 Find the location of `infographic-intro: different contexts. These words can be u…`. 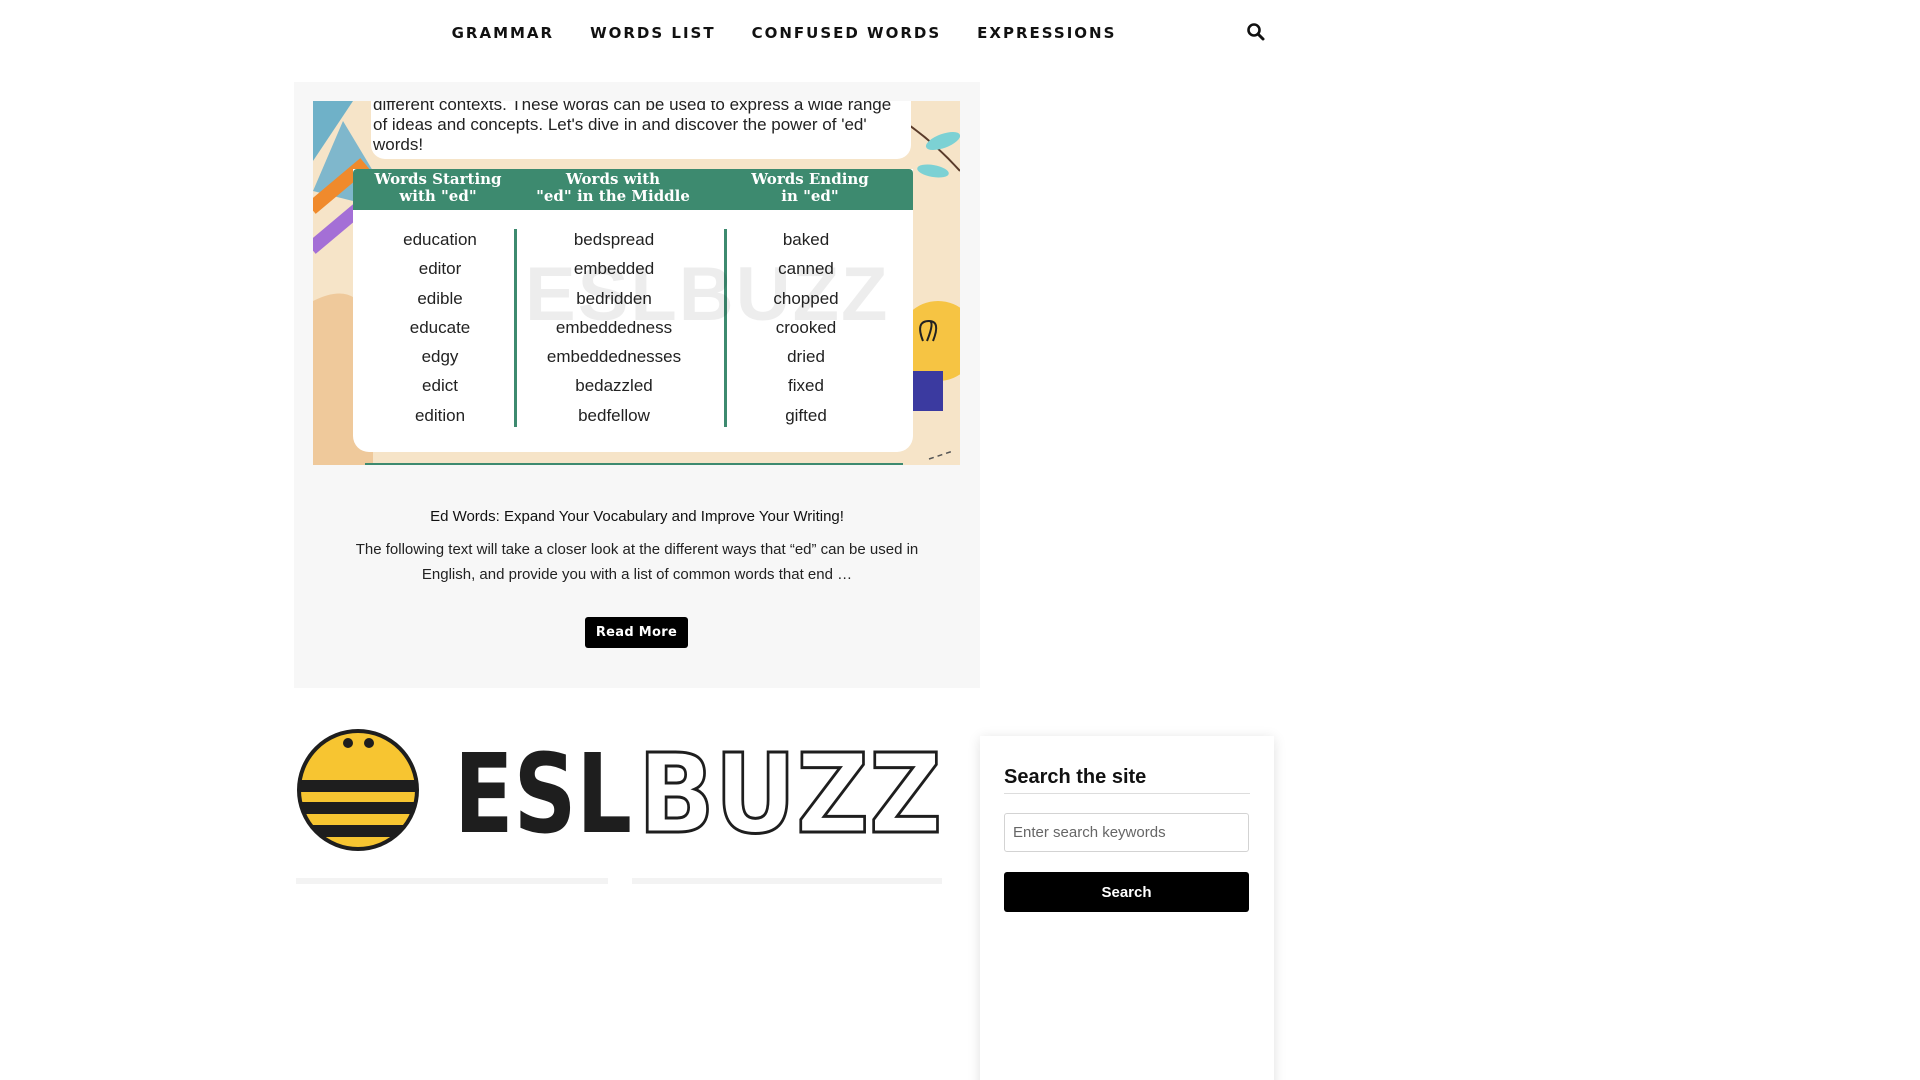

infographic-intro: different contexts. These words can be u… is located at coordinates (641, 130).